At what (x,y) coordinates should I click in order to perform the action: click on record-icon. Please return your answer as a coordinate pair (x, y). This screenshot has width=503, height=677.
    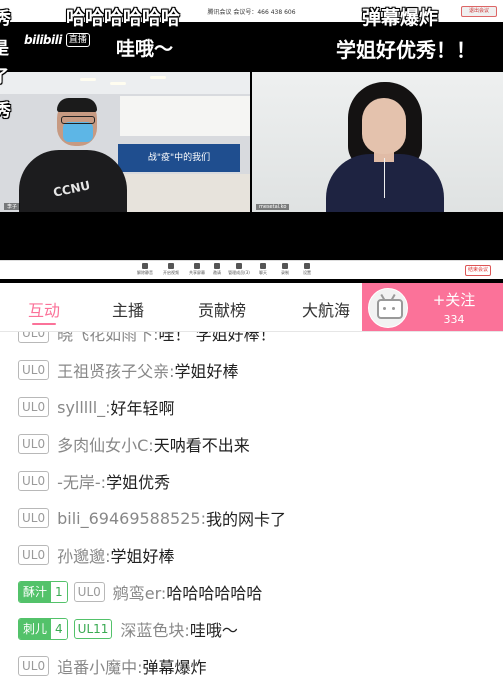
    Looking at the image, I should click on (285, 266).